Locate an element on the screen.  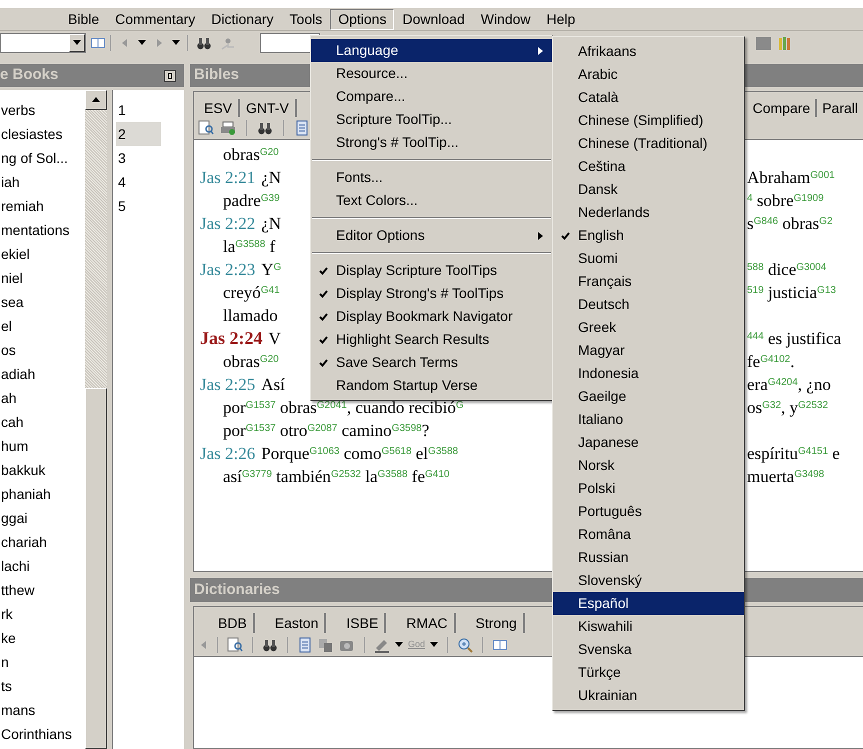
menu-item: Editor Options is located at coordinates (431, 235).